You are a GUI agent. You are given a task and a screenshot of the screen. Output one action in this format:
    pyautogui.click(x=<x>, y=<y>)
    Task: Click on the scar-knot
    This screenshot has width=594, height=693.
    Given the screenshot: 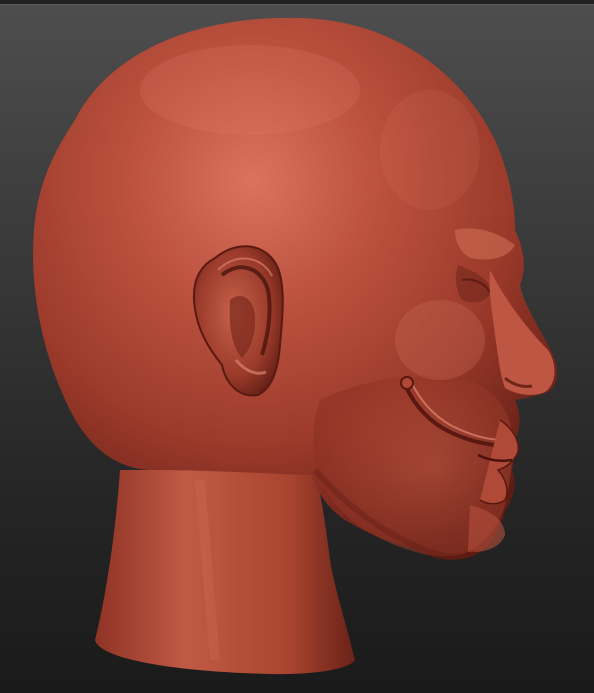 What is the action you would take?
    pyautogui.click(x=407, y=383)
    